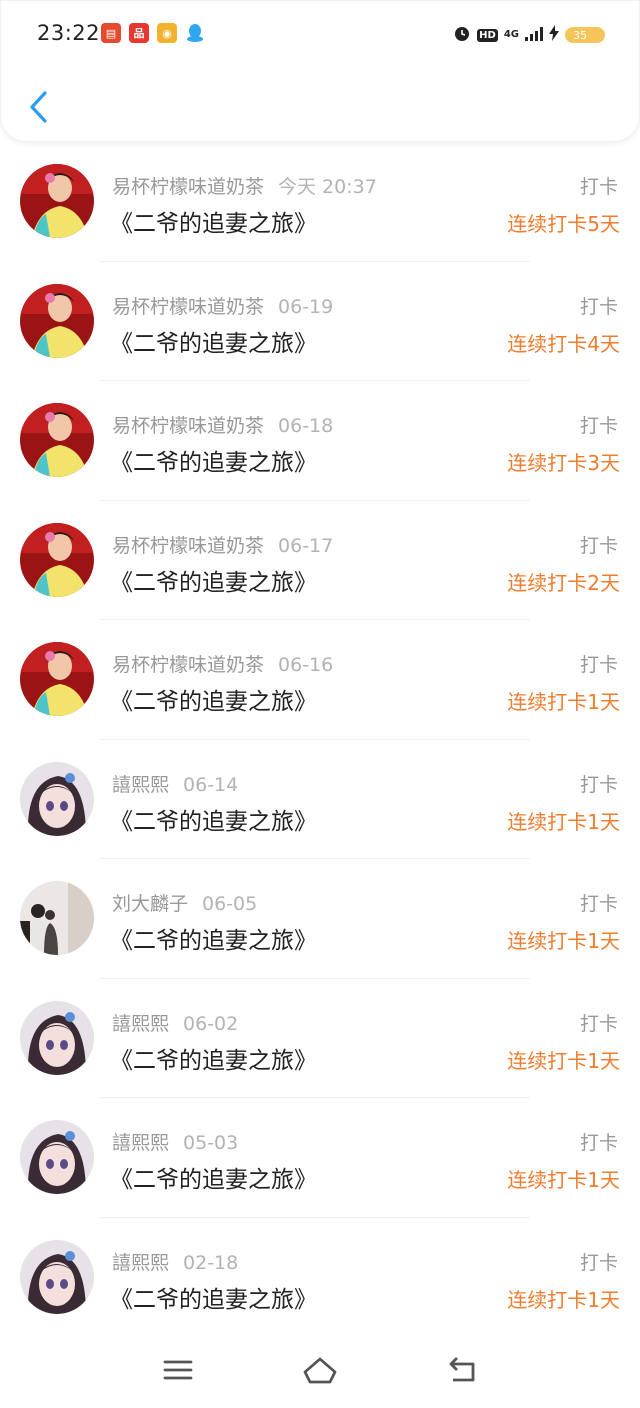 The height and width of the screenshot is (1408, 640). What do you see at coordinates (320, 1158) in the screenshot?
I see `checkin-row: 譆熙熙 05-03 《二爷的追妻之旅》 打卡连续打卡1天` at bounding box center [320, 1158].